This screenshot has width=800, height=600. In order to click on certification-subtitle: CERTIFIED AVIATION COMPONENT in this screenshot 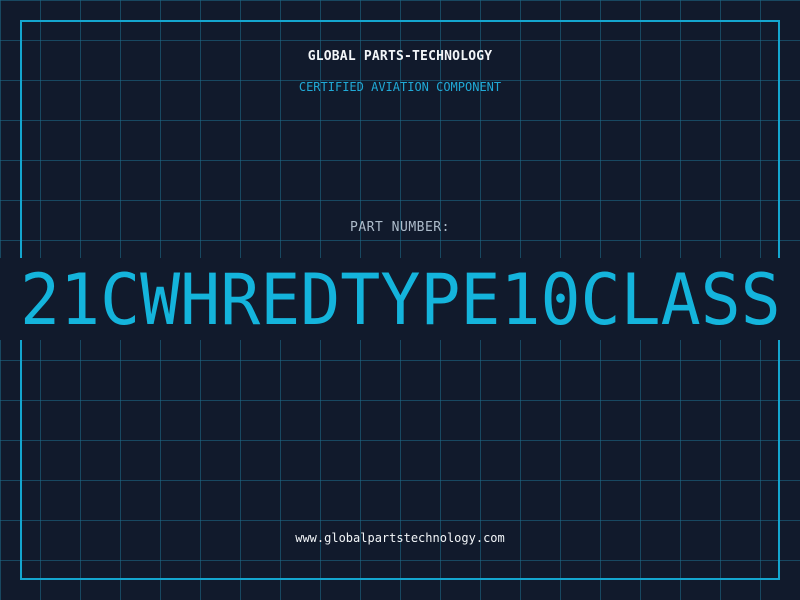, I will do `click(400, 87)`.